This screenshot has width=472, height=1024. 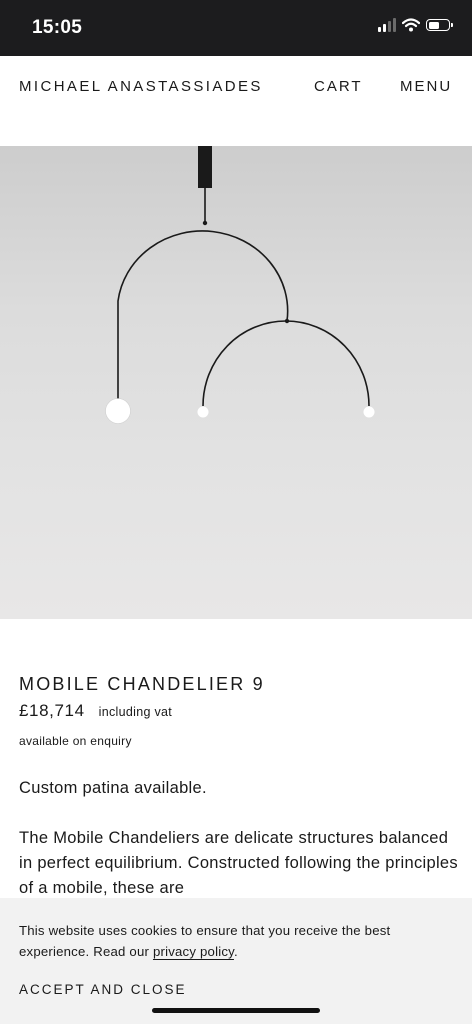 What do you see at coordinates (118, 411) in the screenshot?
I see `large-globe` at bounding box center [118, 411].